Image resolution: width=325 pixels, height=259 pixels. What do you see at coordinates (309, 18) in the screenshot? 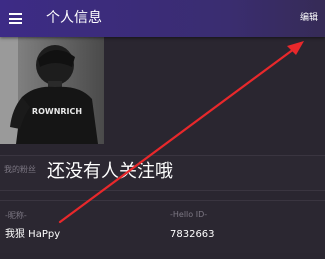
I see `edit-button: 编辑` at bounding box center [309, 18].